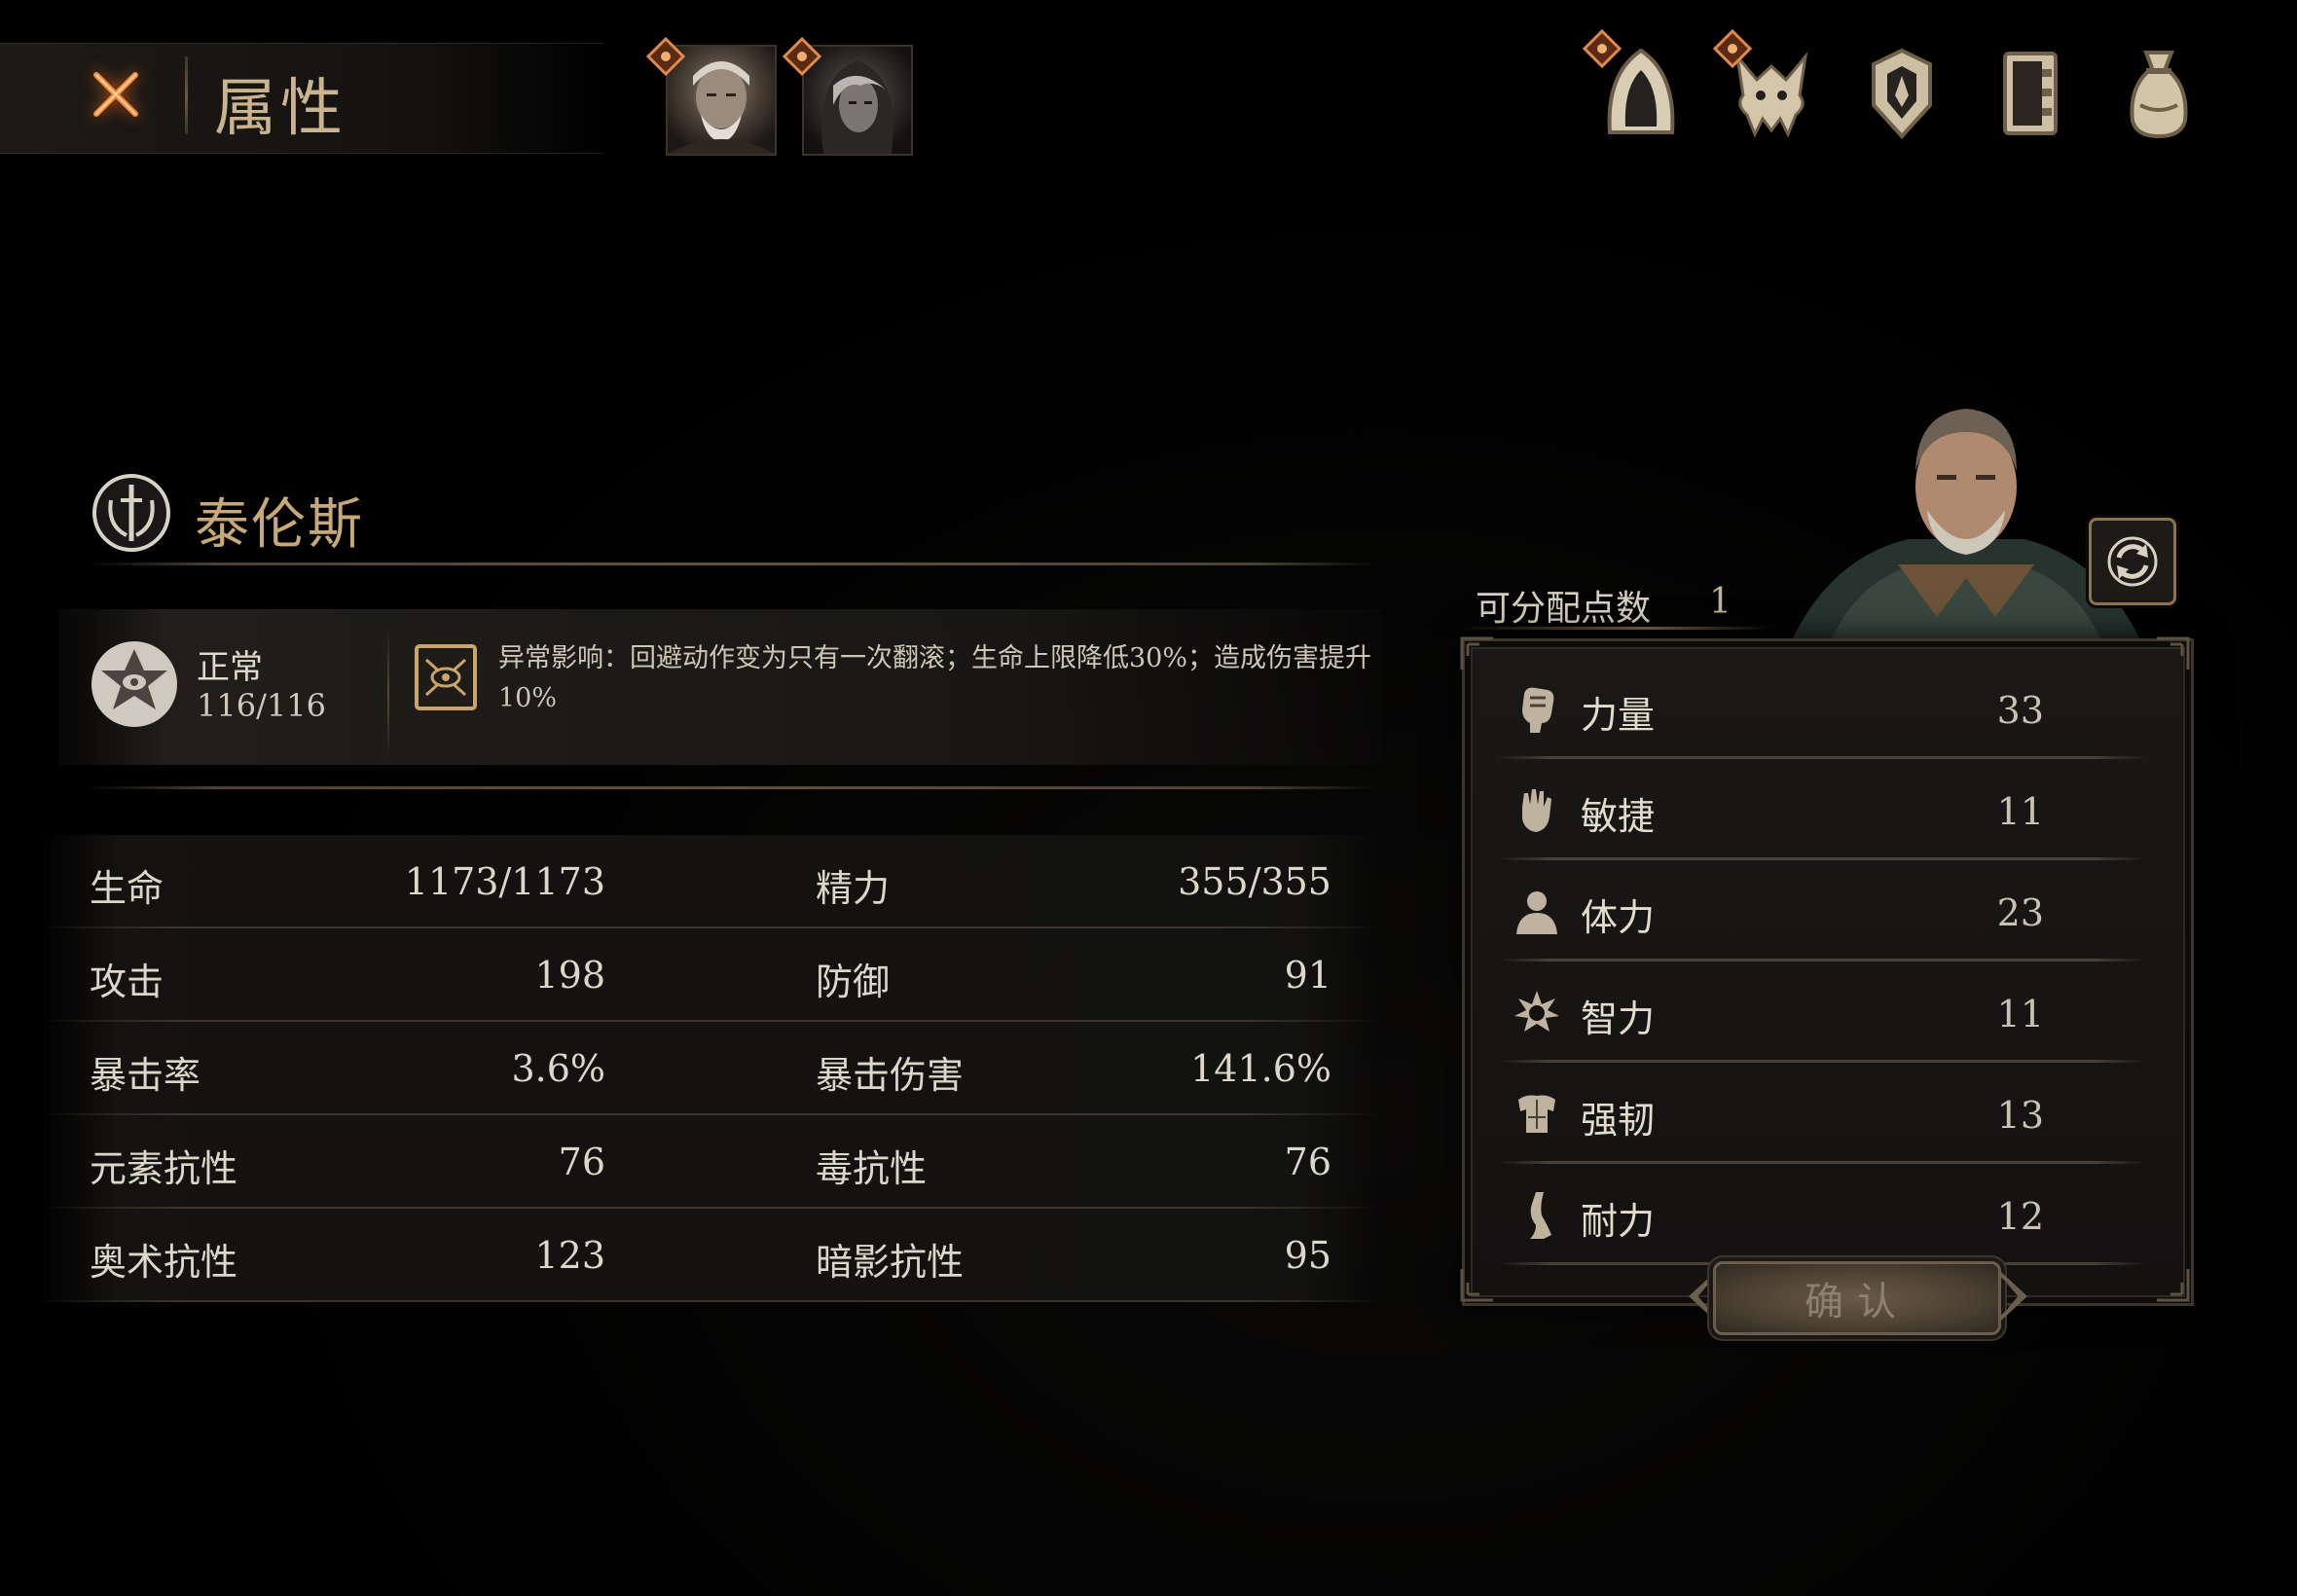 This screenshot has height=1596, width=2297. What do you see at coordinates (127, 982) in the screenshot?
I see `stat-label: 攻击` at bounding box center [127, 982].